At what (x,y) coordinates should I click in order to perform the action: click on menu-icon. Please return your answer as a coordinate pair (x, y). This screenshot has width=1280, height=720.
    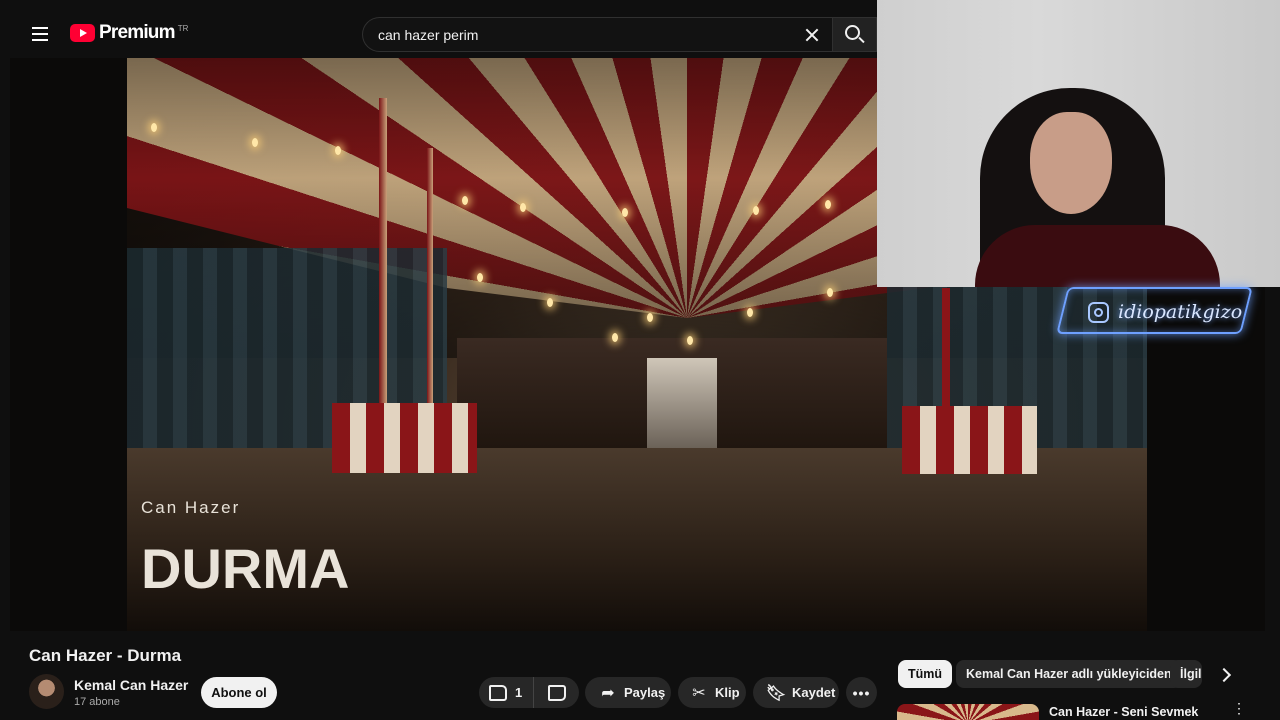
    Looking at the image, I should click on (40, 34).